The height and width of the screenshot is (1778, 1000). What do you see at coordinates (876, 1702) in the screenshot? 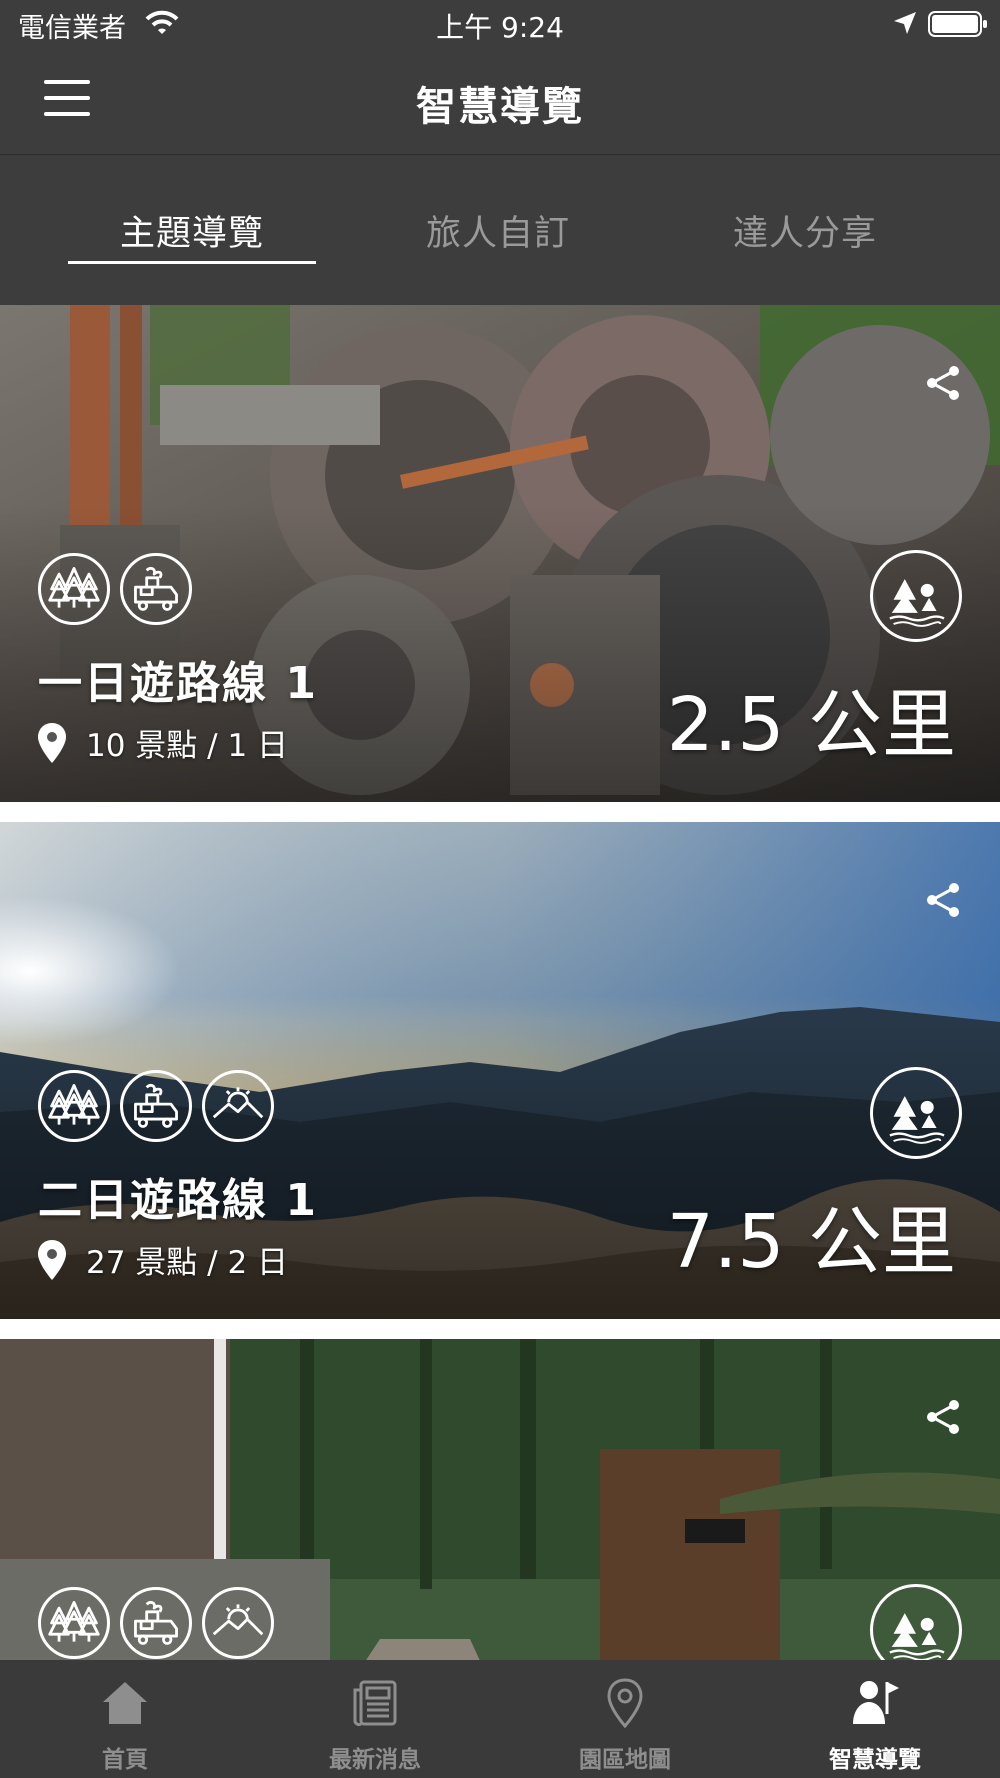
I see `guide-flag-icon` at bounding box center [876, 1702].